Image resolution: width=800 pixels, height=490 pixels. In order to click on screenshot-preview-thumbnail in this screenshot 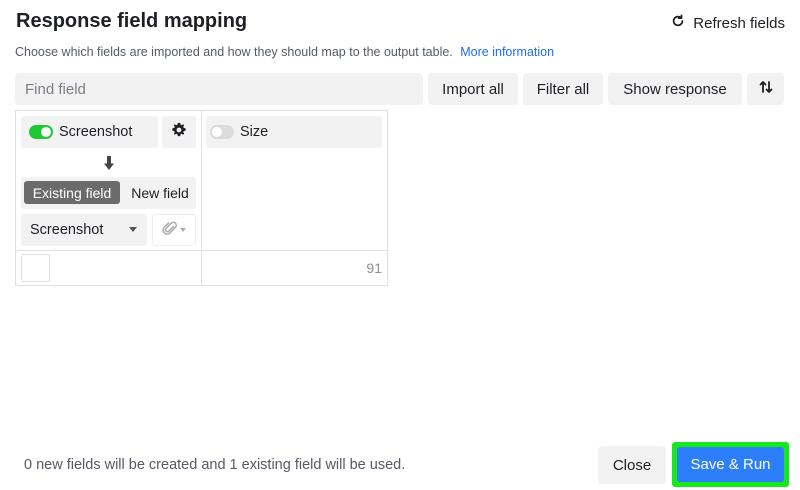, I will do `click(35, 268)`.